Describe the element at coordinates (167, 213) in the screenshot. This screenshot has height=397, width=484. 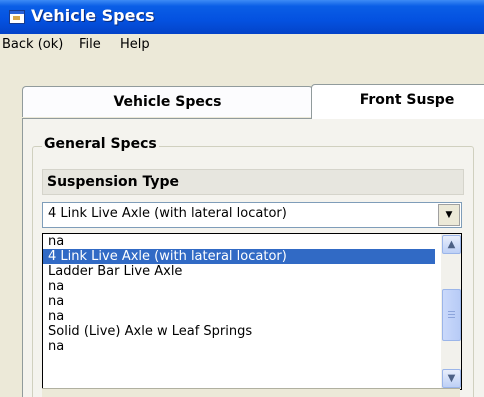
I see `combobox-value: 4 Link Live Axle (with lateral locator)` at that location.